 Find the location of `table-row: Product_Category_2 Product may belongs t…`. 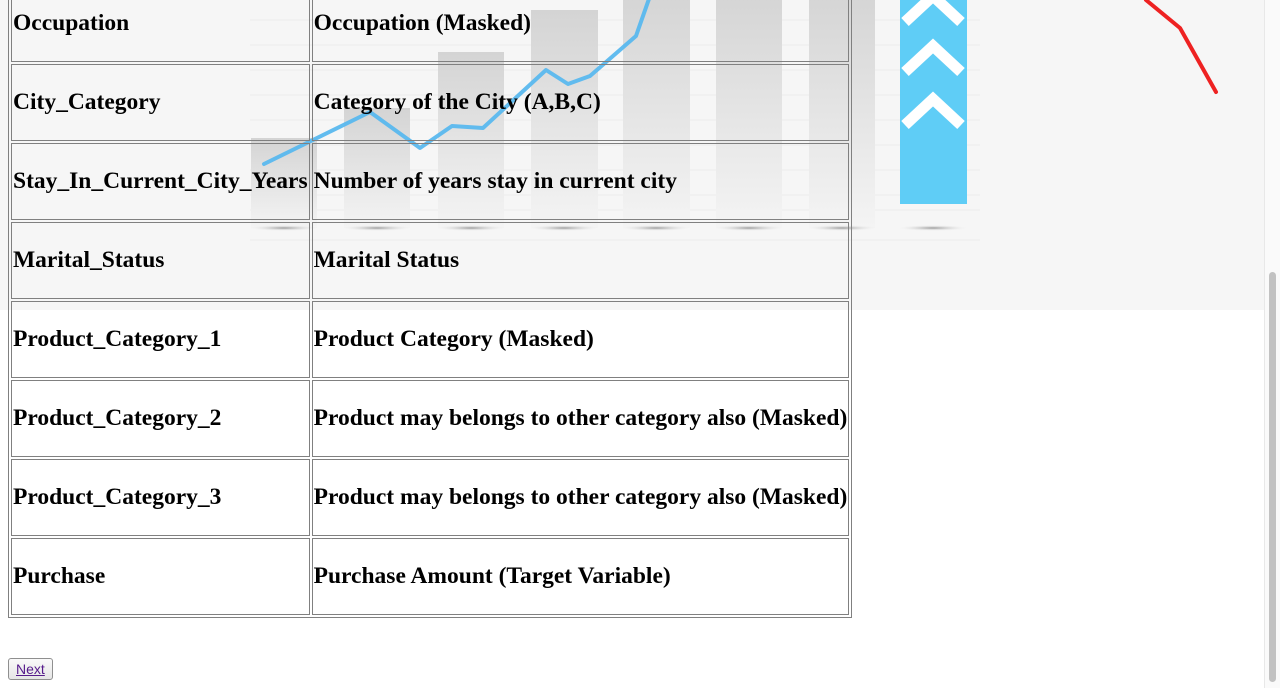

table-row: Product_Category_2 Product may belongs t… is located at coordinates (430, 418).